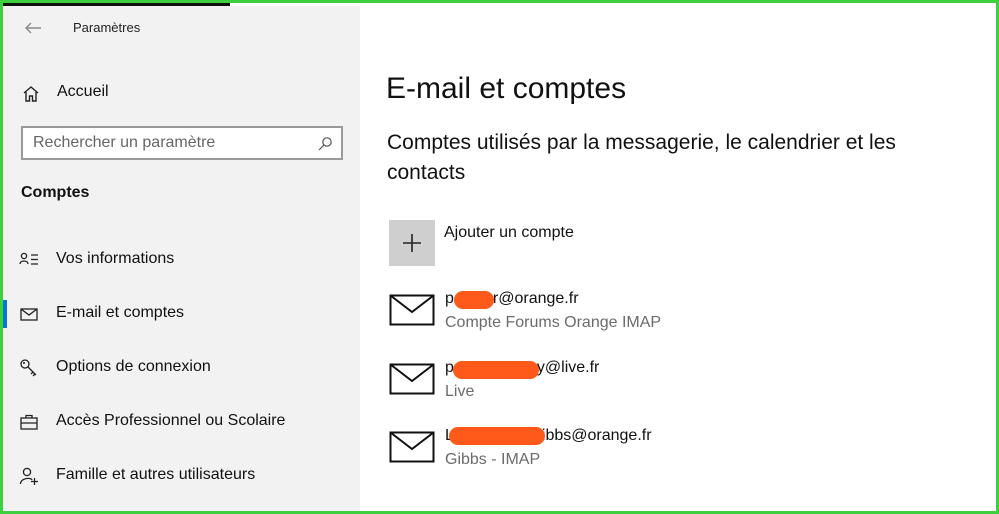 This screenshot has width=999, height=514. Describe the element at coordinates (120, 312) in the screenshot. I see `sidebar-item-label: E-mail et comptes` at that location.